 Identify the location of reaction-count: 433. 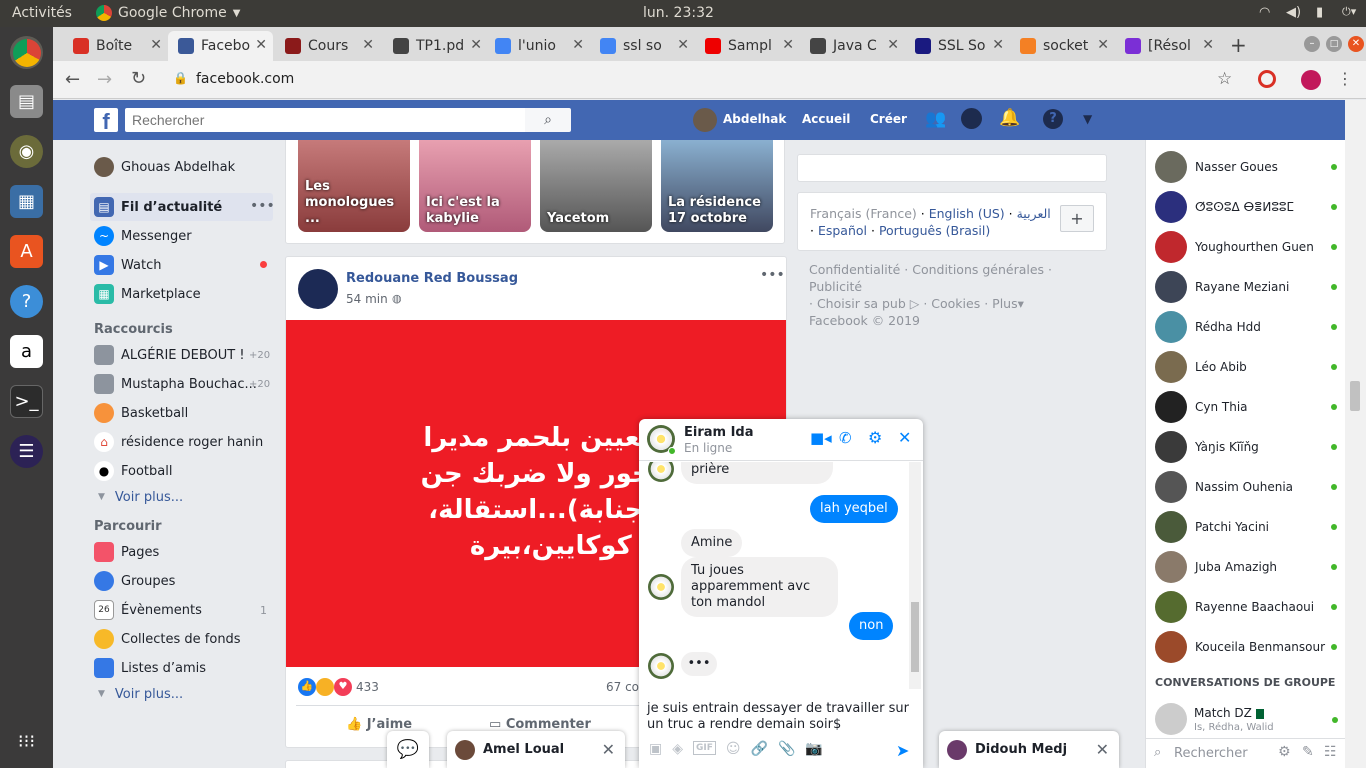
(367, 687).